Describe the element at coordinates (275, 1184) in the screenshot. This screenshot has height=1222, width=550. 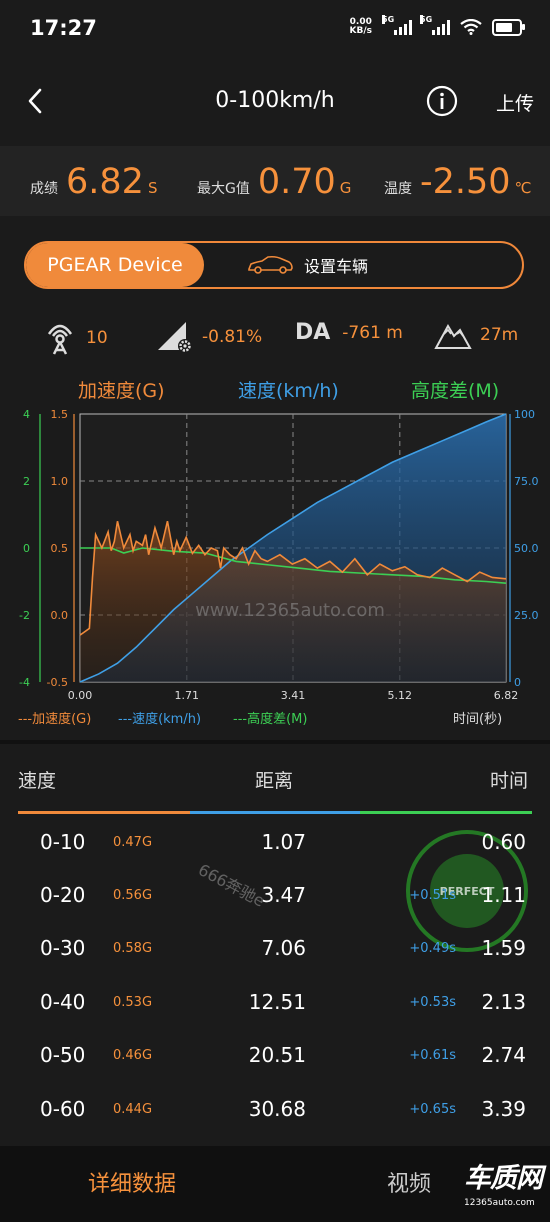
I see `bottom-tab-bar: 详细数据 视频 车质网 12365auto.com` at that location.